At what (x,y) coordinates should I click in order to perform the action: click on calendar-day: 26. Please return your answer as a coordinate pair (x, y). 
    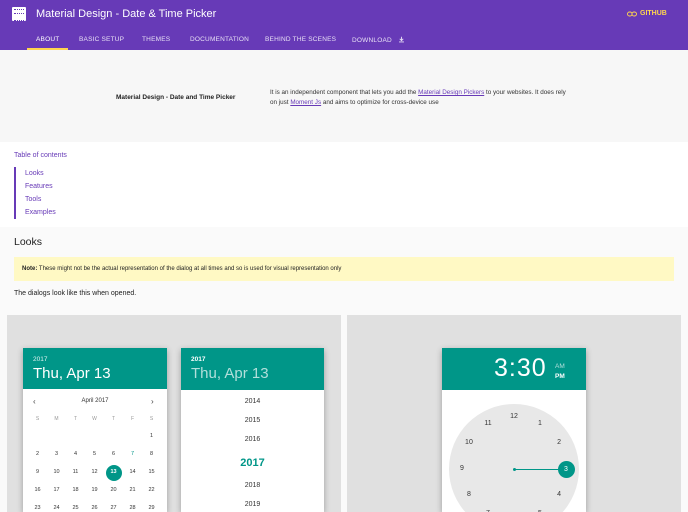
    Looking at the image, I should click on (94, 508).